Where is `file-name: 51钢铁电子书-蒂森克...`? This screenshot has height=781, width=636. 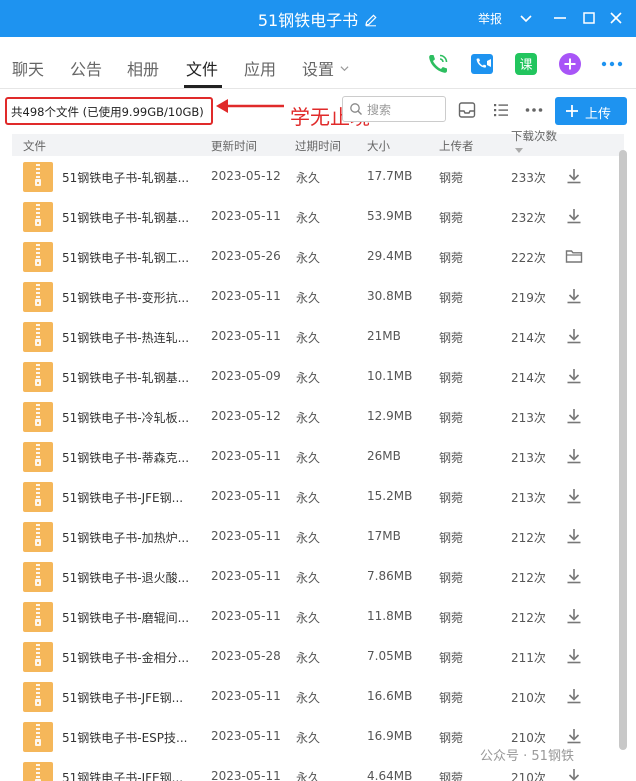
file-name: 51钢铁电子书-蒂森克... is located at coordinates (132, 457).